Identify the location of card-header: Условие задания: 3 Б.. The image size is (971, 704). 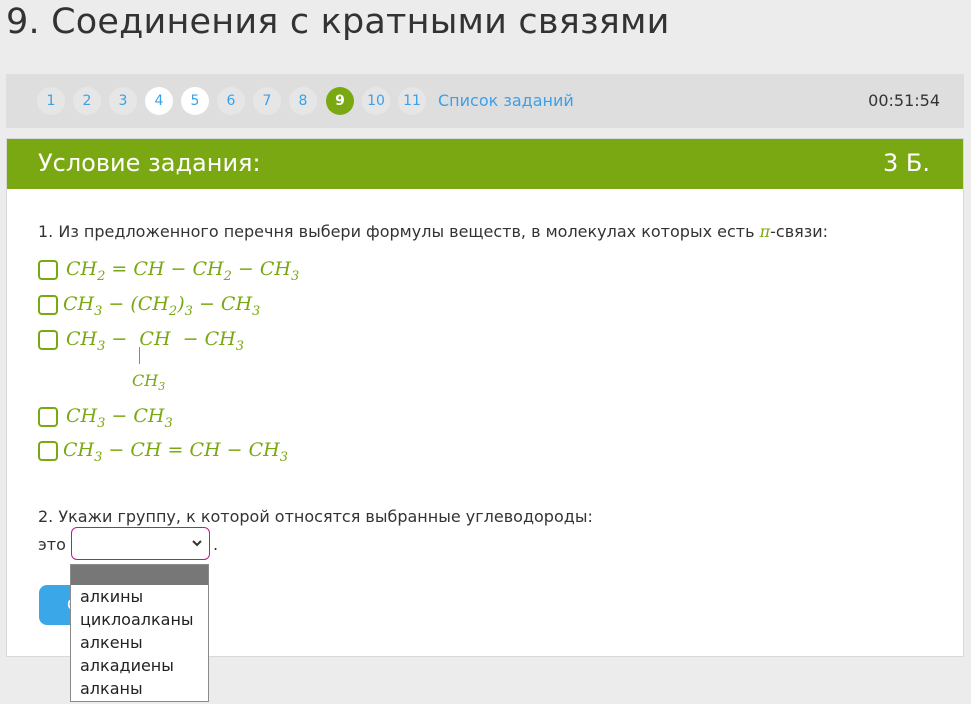
(485, 164).